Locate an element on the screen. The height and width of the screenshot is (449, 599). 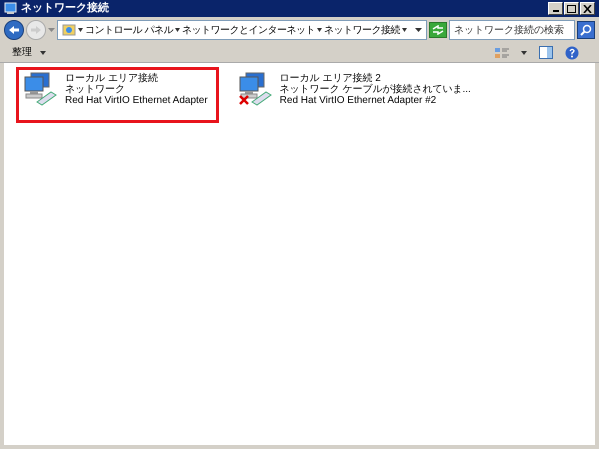
organize-menu: 整理 is located at coordinates (29, 52).